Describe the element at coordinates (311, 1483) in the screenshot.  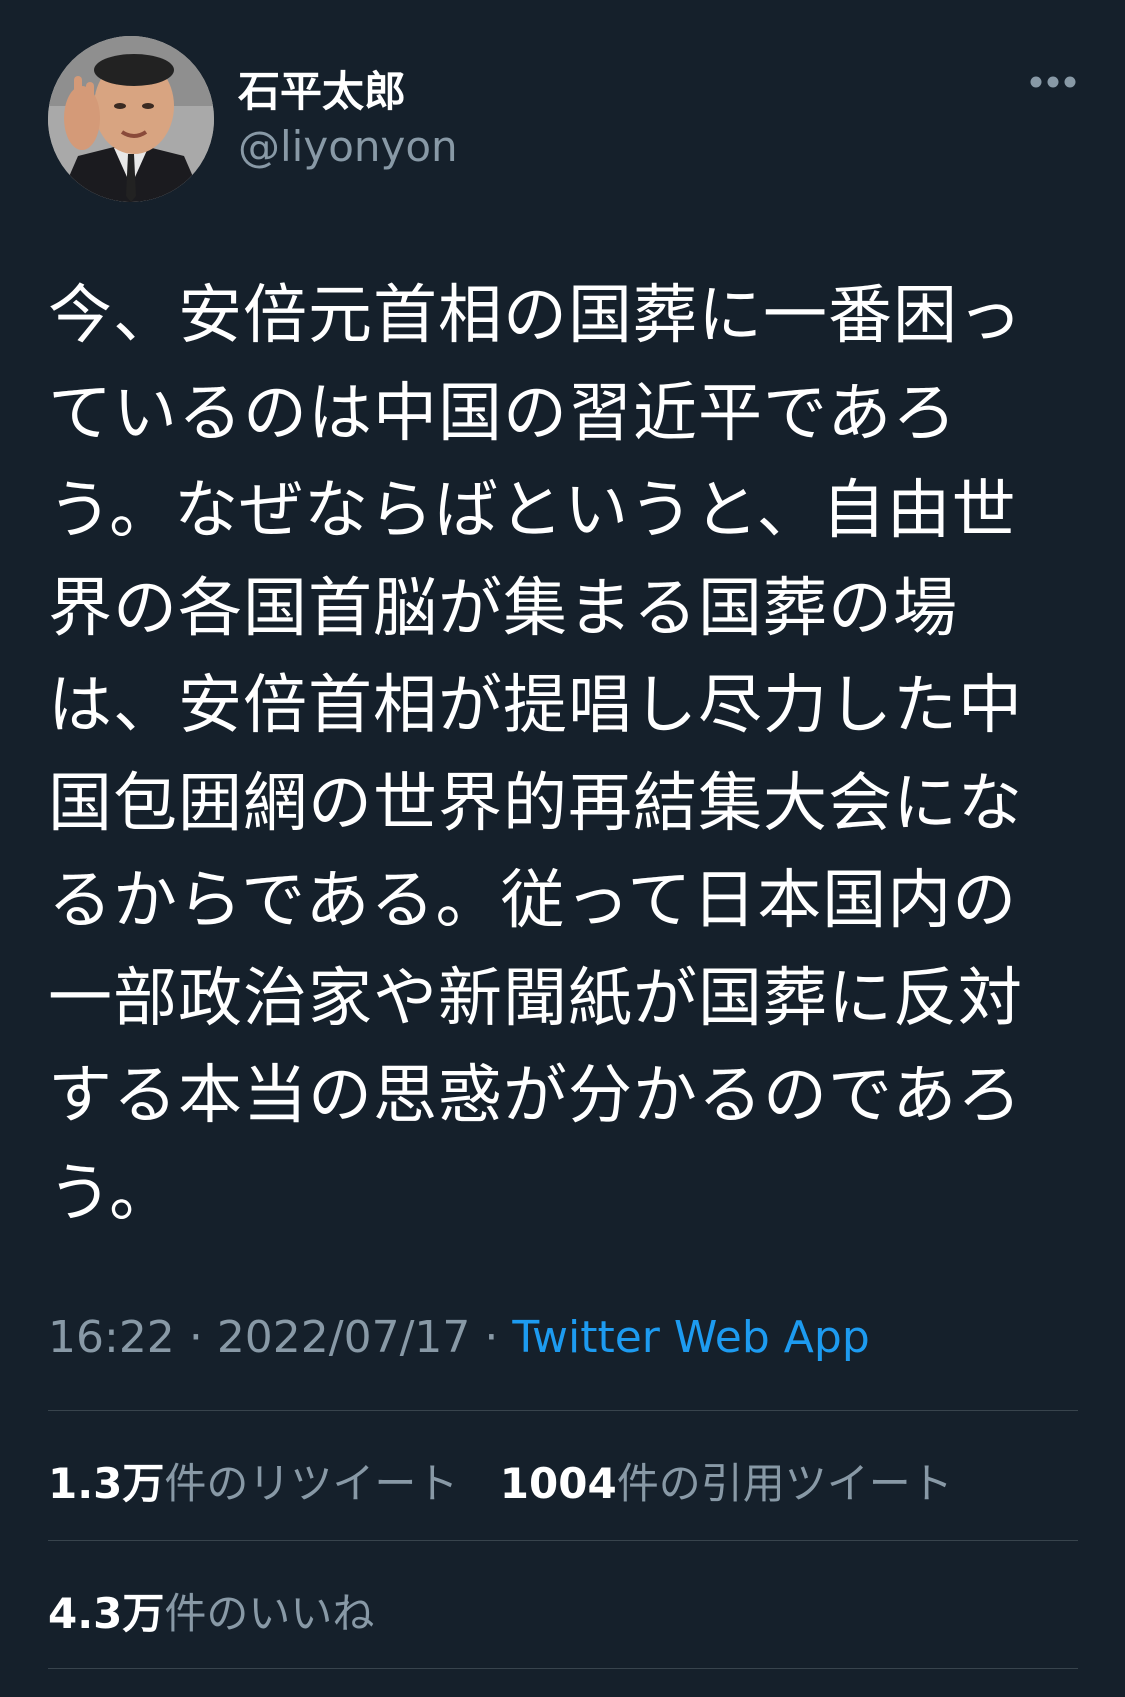
I see `retweet-label: 件のリツイート` at that location.